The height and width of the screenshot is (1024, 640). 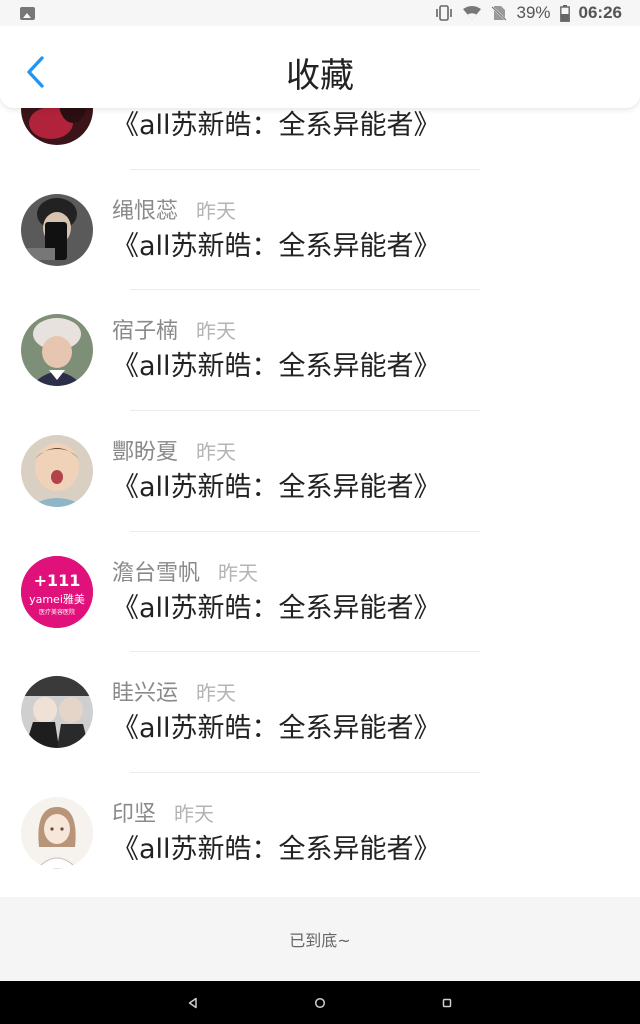 I want to click on username: 宿子楠, so click(x=145, y=329).